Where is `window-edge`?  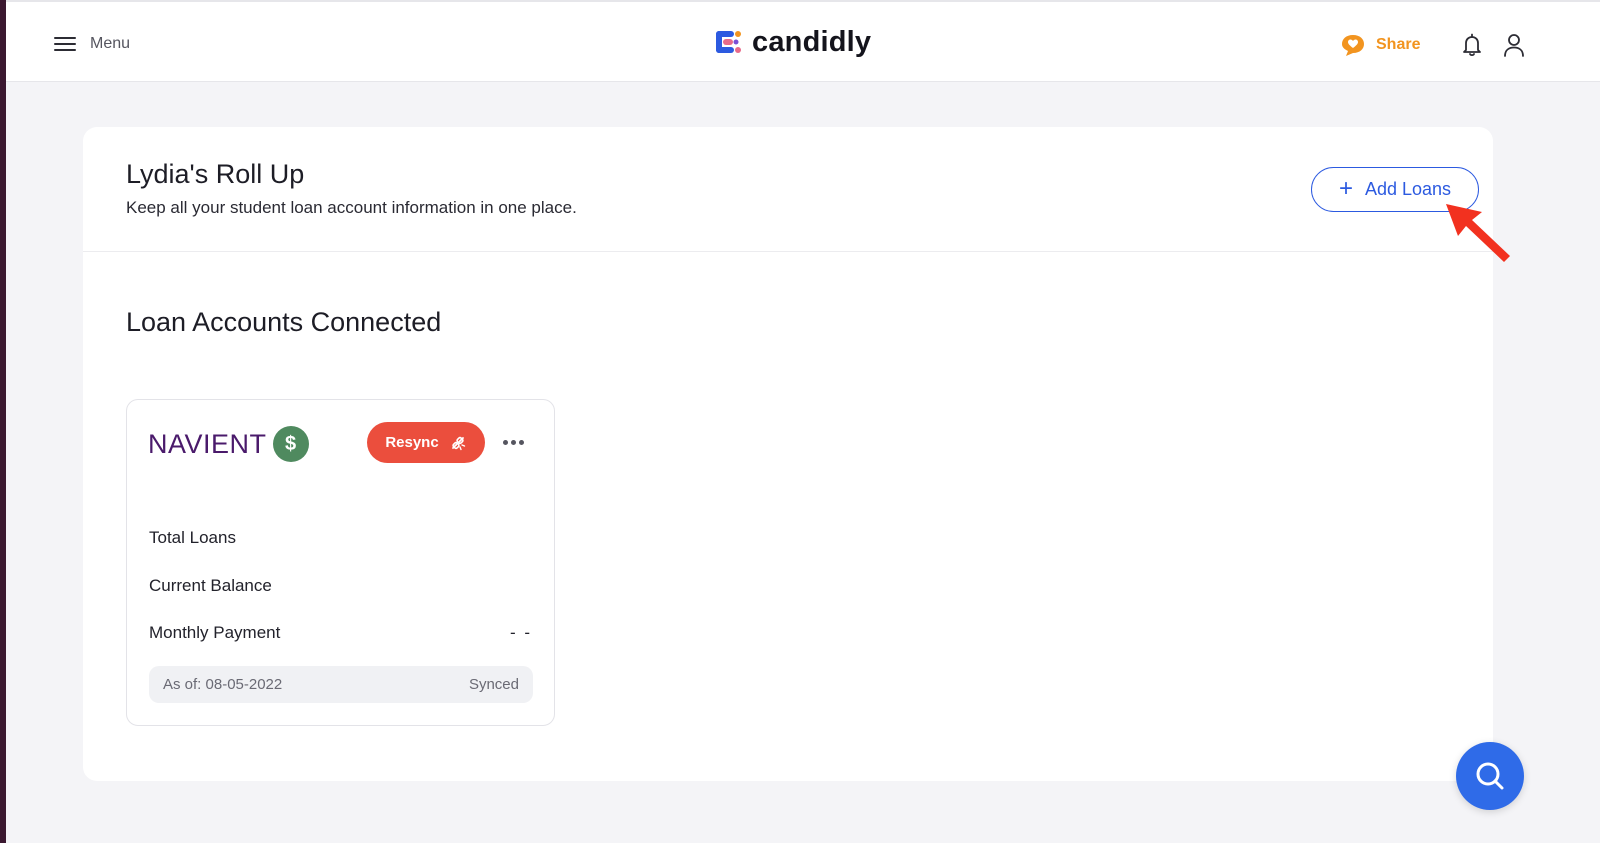 window-edge is located at coordinates (3, 421).